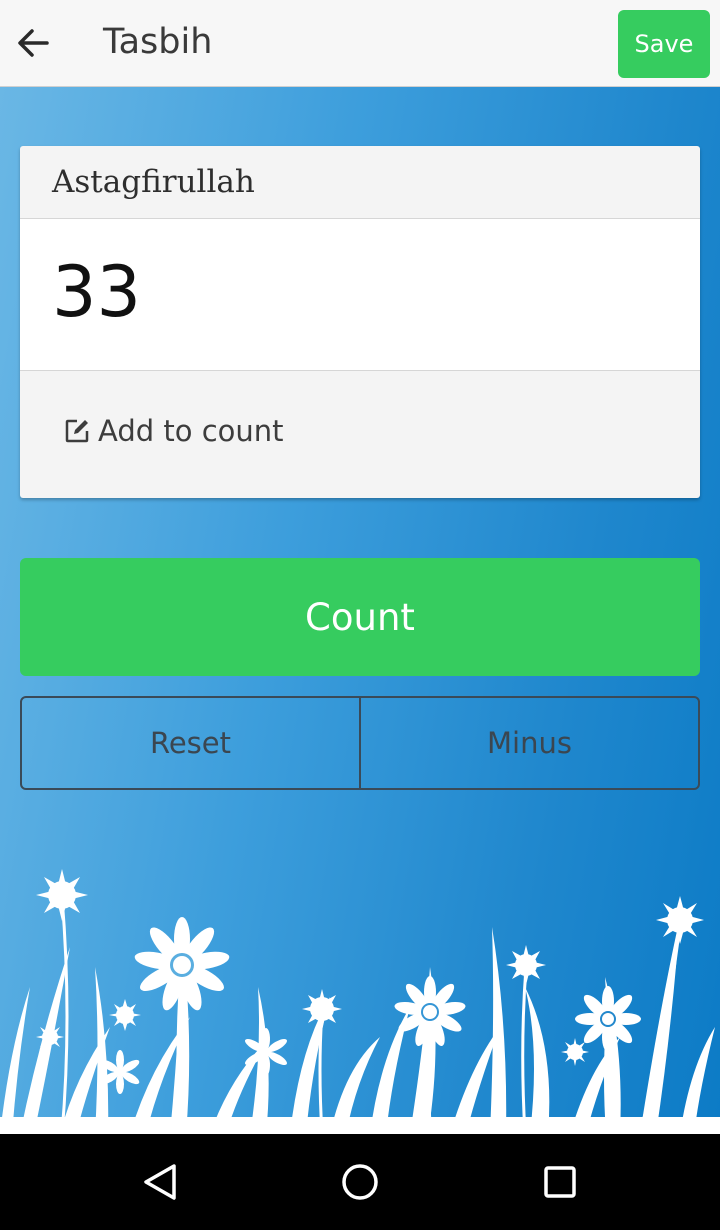  I want to click on page-title: Tasbih, so click(158, 42).